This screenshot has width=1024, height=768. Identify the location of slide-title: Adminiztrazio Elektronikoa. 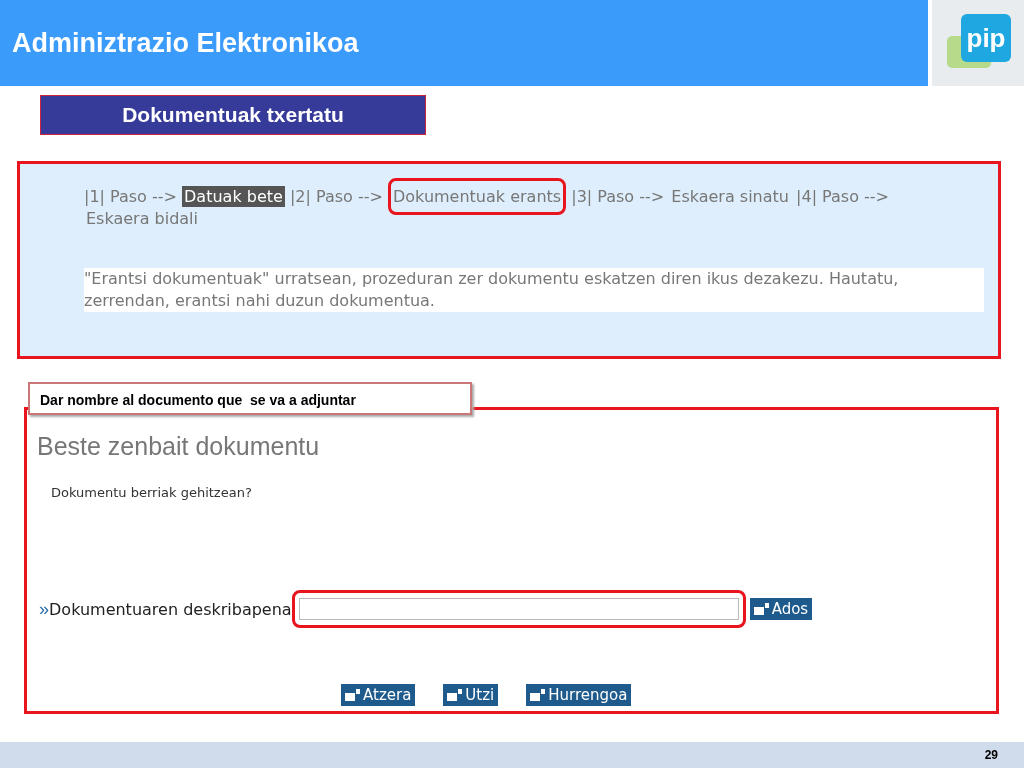
(464, 43).